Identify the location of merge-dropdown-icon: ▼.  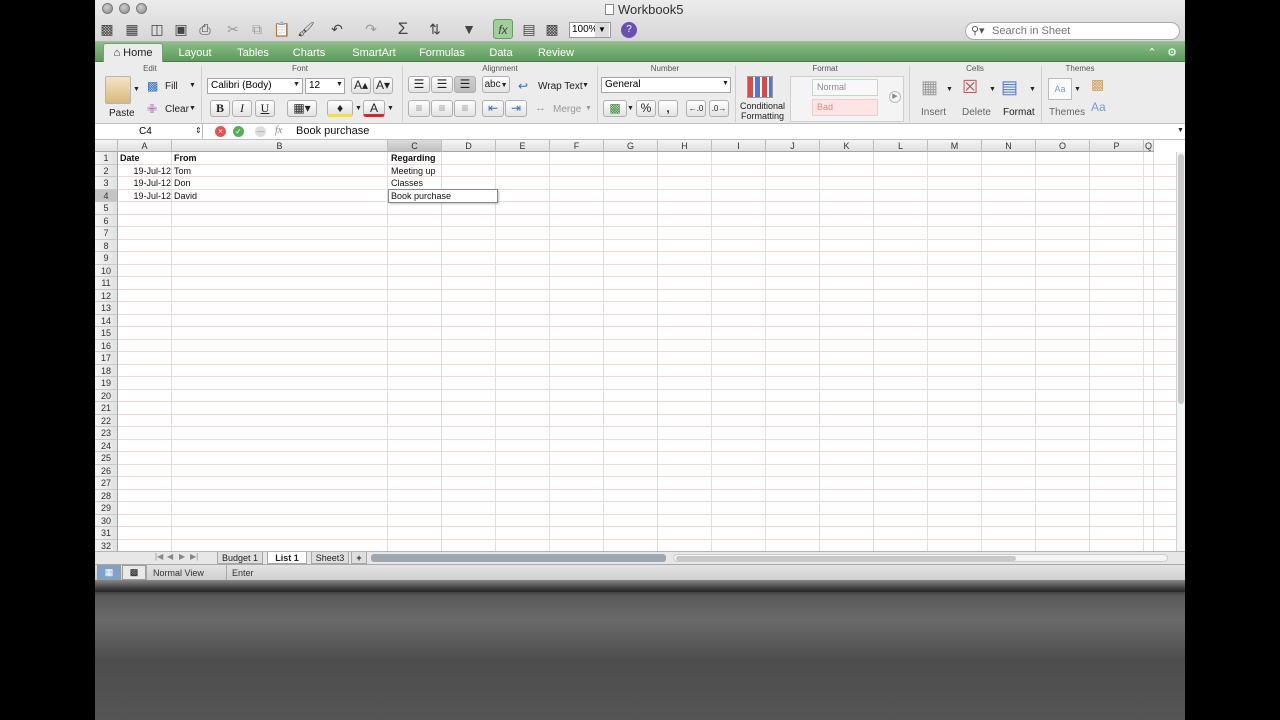
(588, 108).